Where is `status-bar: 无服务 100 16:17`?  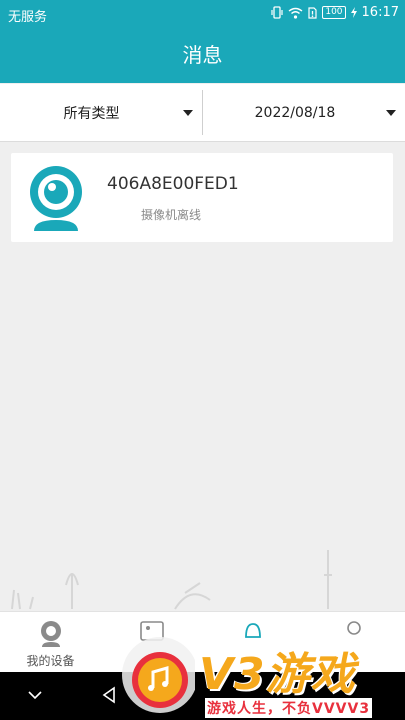 status-bar: 无服务 100 16:17 is located at coordinates (202, 13).